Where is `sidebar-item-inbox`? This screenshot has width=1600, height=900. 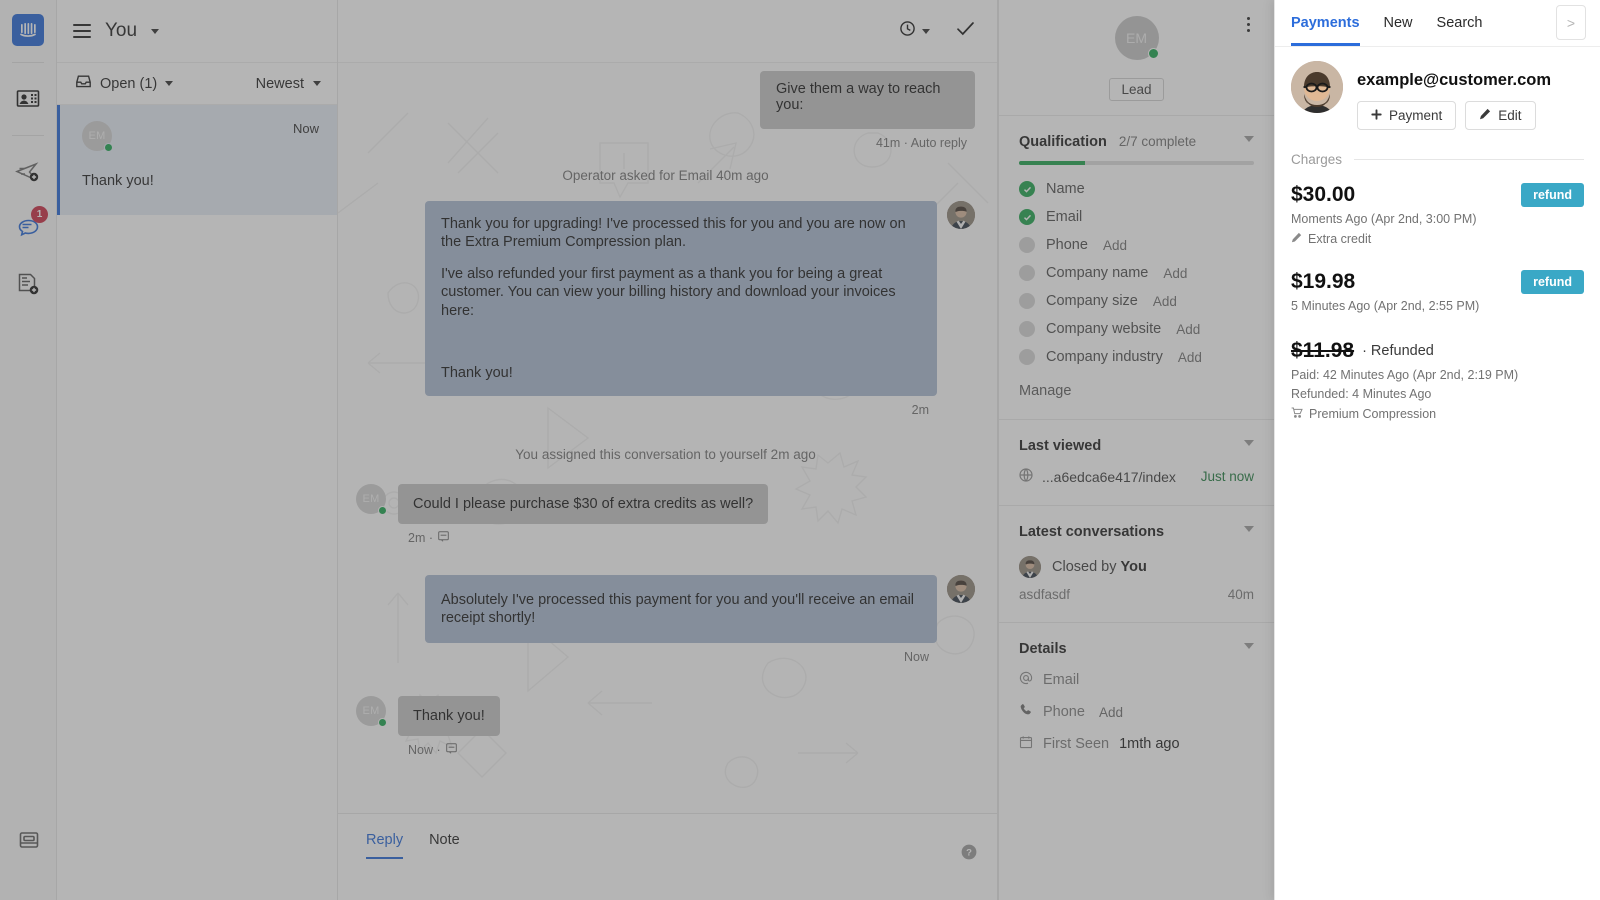 sidebar-item-inbox is located at coordinates (29, 840).